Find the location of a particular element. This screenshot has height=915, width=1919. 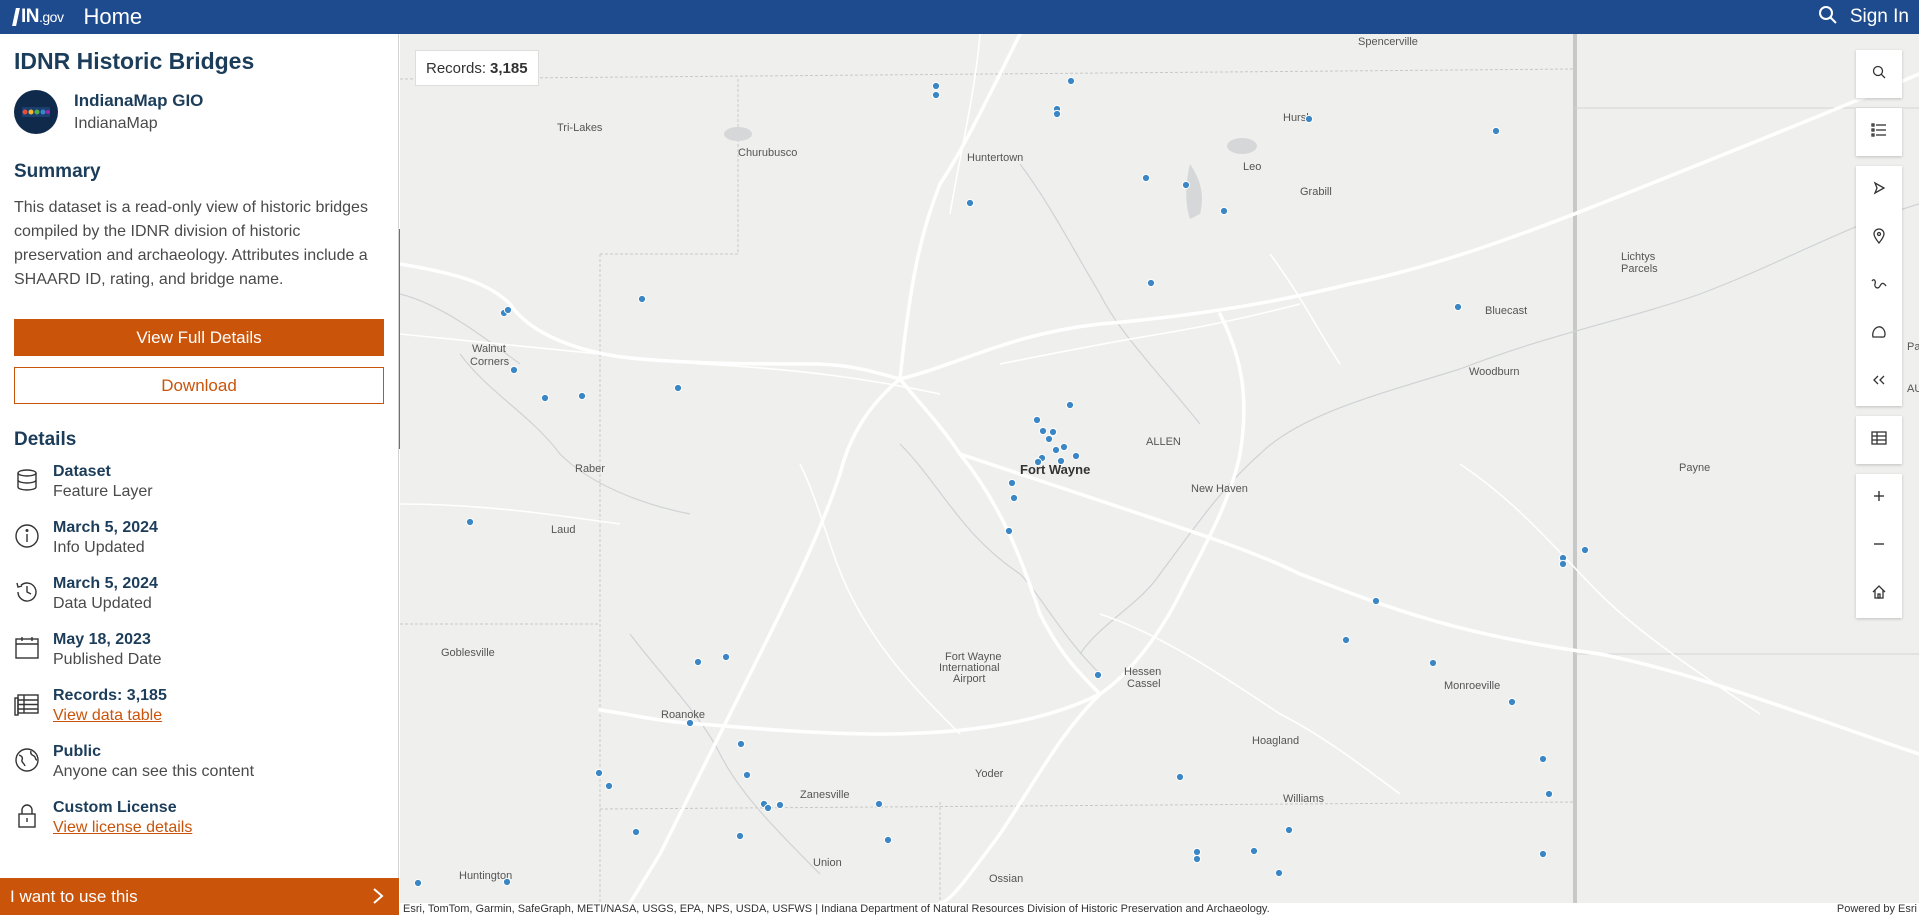

label-ossian: Ossian is located at coordinates (1006, 879).